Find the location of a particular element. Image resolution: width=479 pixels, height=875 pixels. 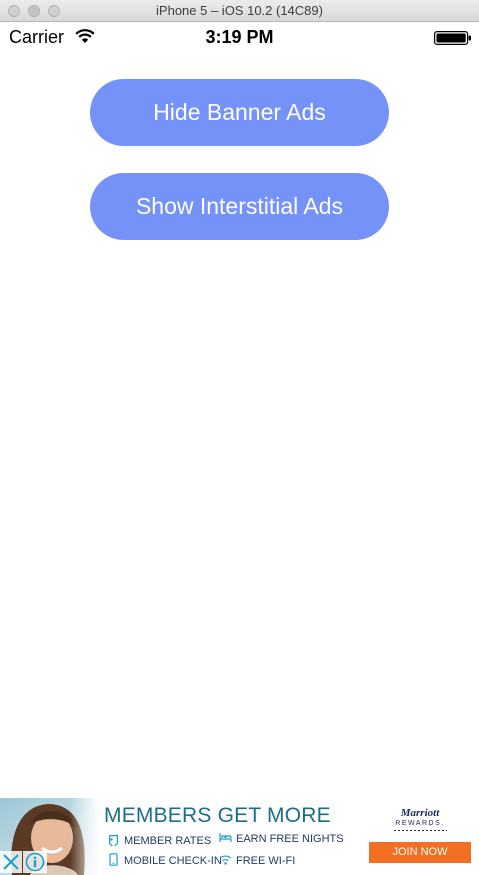

tag-icon is located at coordinates (113, 840).